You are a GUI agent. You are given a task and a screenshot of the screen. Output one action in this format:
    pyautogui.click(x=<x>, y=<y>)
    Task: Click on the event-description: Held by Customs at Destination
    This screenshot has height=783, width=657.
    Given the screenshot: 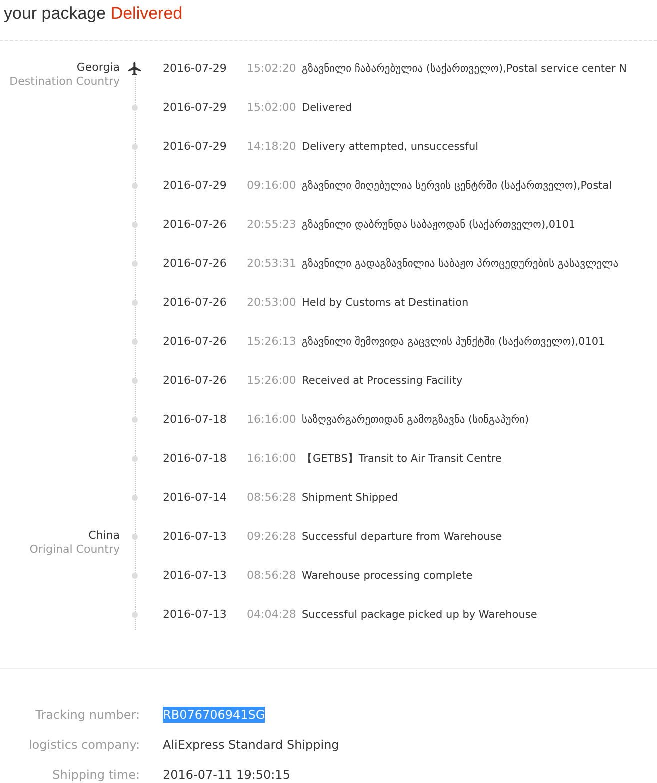 What is the action you would take?
    pyautogui.click(x=385, y=303)
    